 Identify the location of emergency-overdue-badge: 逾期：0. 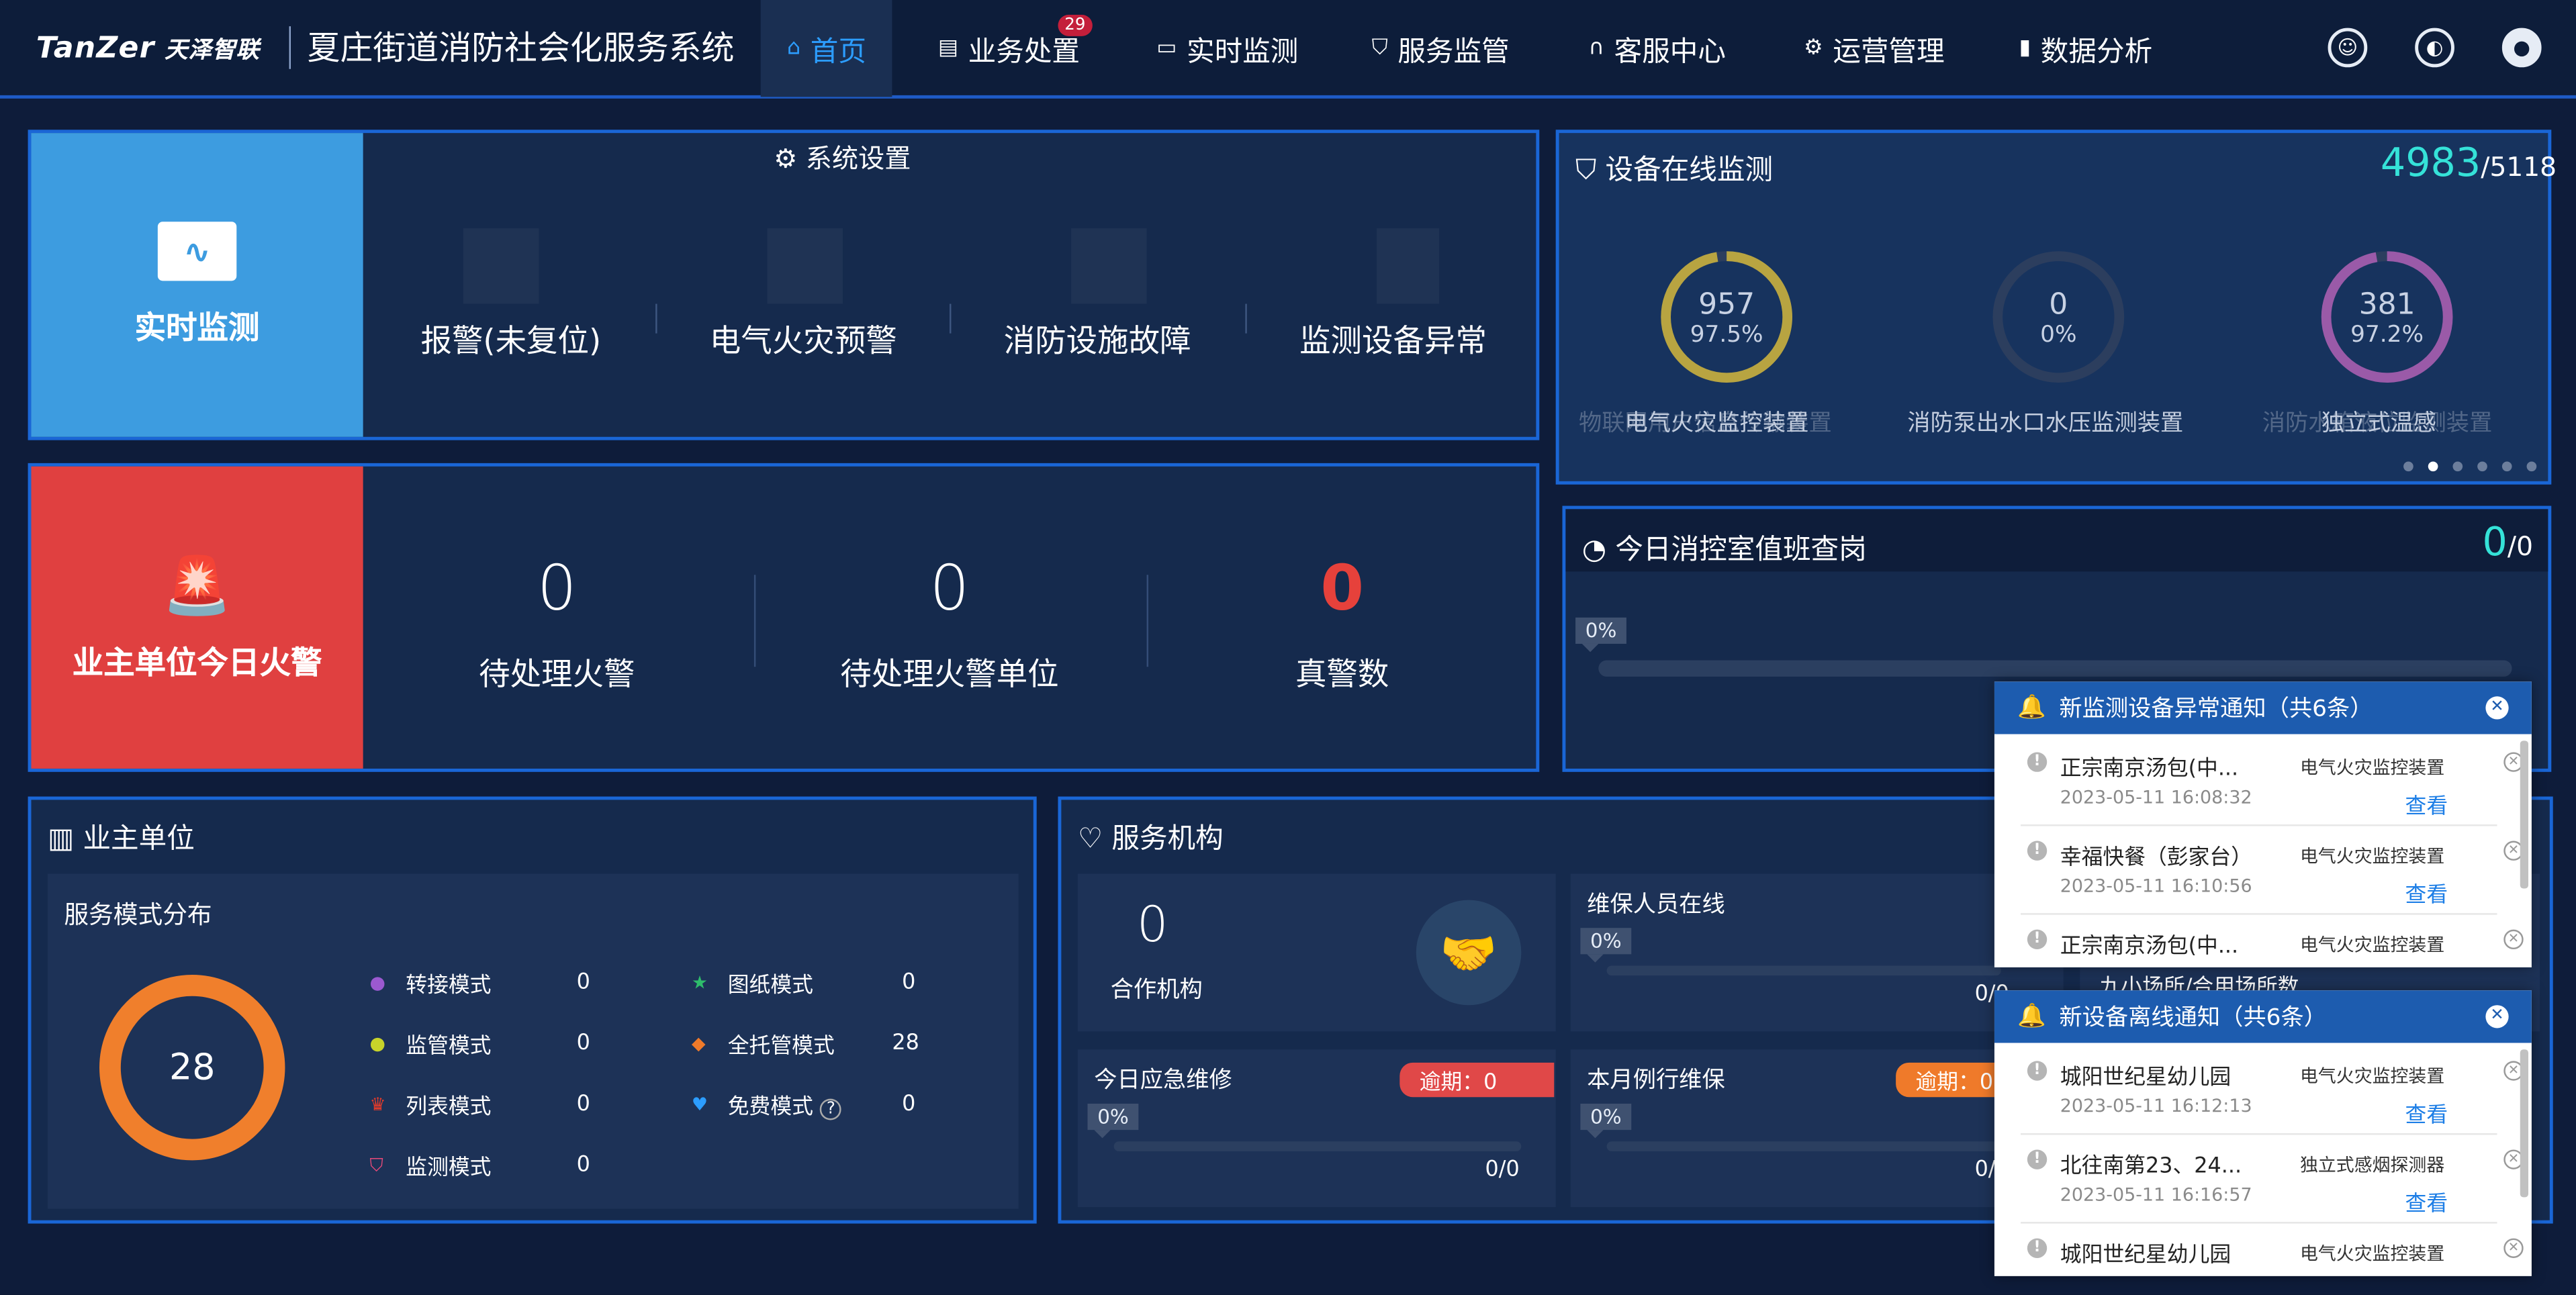
(1477, 1080).